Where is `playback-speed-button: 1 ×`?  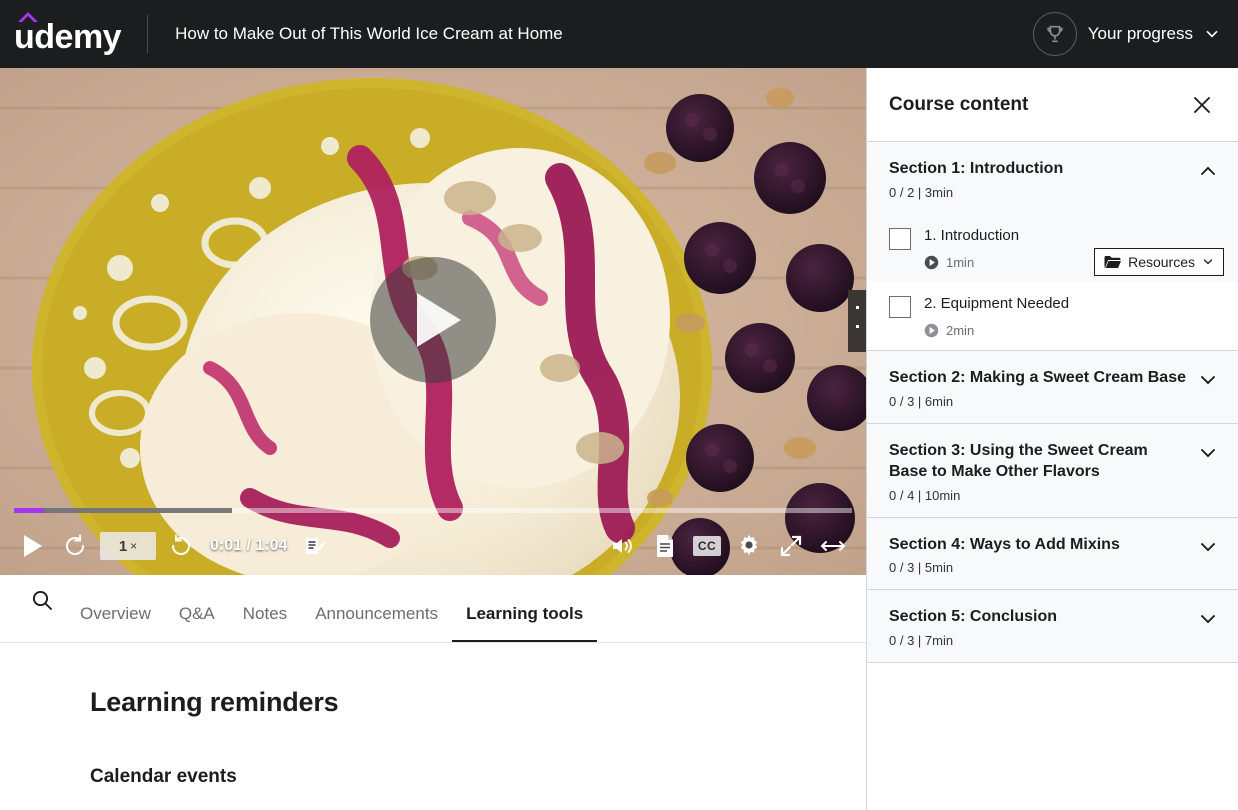
playback-speed-button: 1 × is located at coordinates (128, 546).